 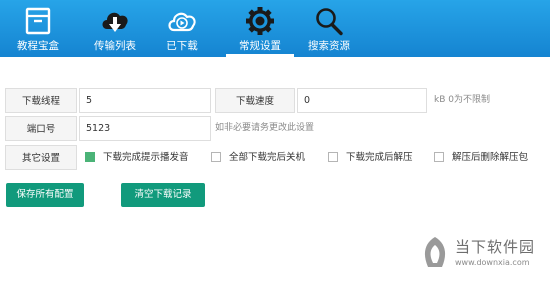 I want to click on port-hint: 如非必要请务更改此设置, so click(x=265, y=128).